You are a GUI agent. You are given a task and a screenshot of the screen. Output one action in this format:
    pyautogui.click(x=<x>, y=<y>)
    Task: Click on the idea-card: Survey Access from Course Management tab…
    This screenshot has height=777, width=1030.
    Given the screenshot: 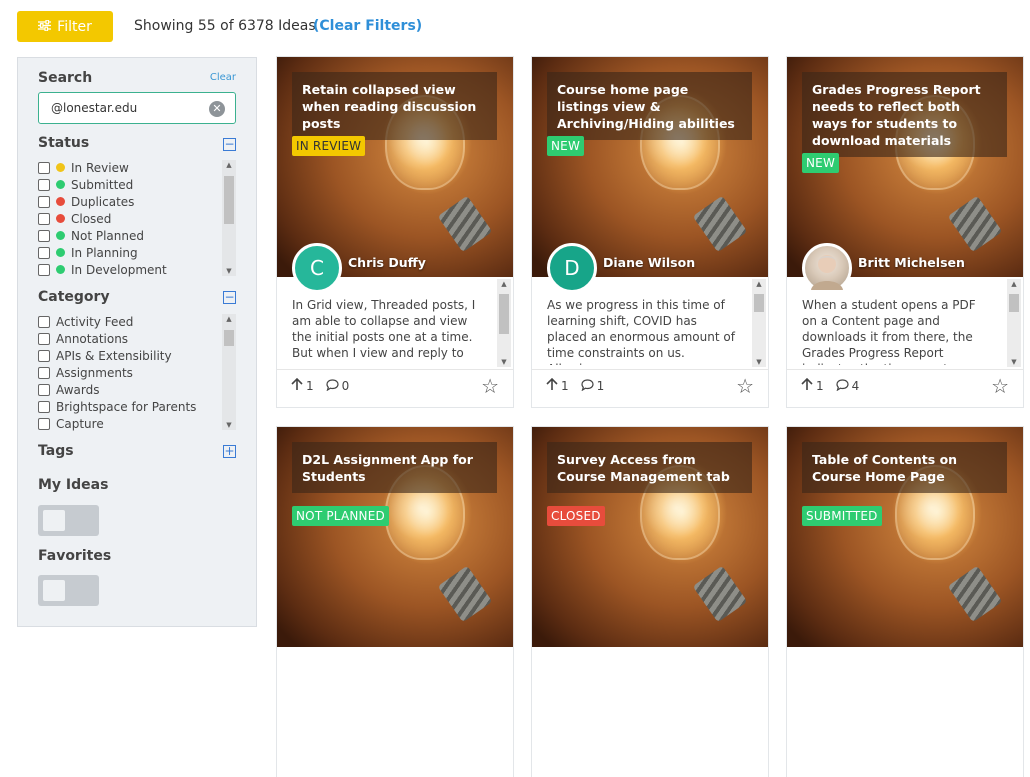 What is the action you would take?
    pyautogui.click(x=650, y=602)
    